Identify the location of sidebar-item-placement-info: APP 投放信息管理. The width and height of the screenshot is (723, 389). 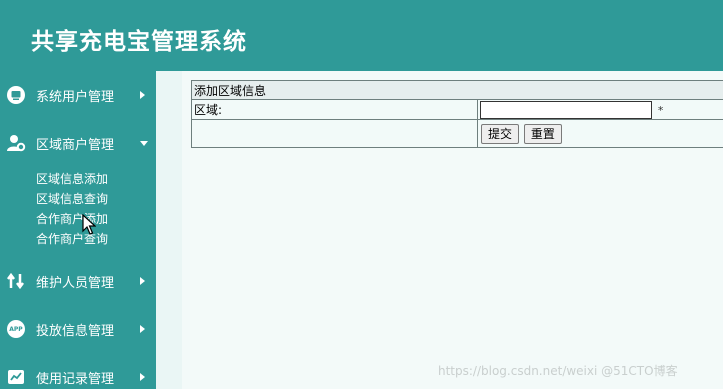
(78, 329).